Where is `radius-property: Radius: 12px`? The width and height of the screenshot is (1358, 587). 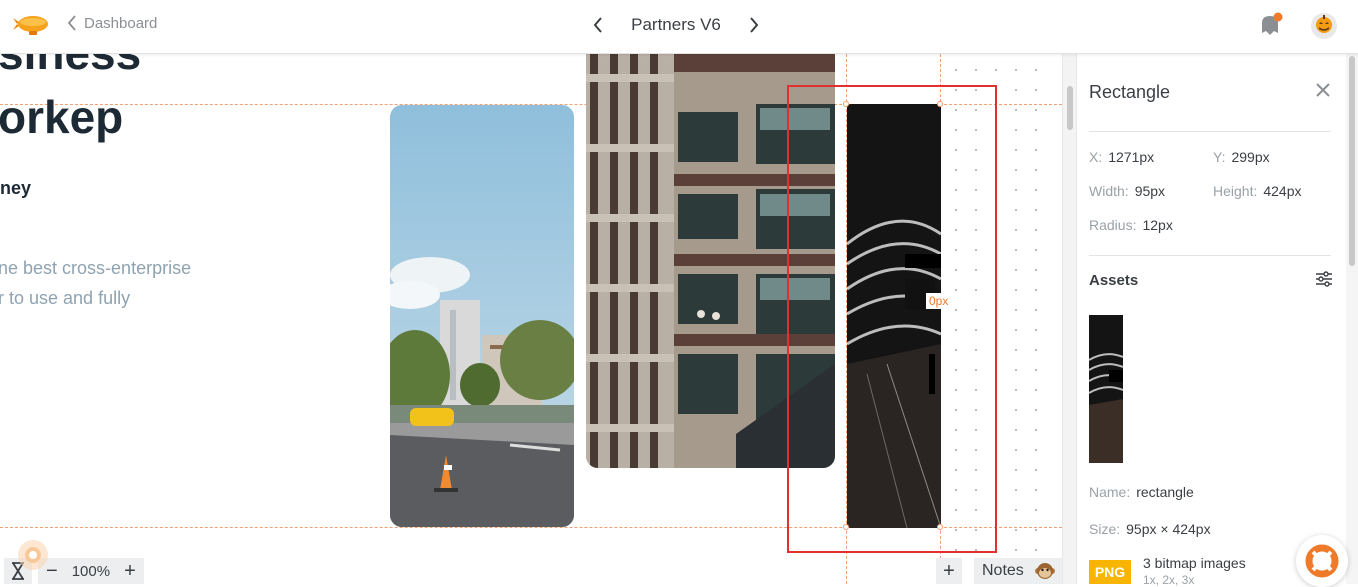
radius-property: Radius: 12px is located at coordinates (1131, 225).